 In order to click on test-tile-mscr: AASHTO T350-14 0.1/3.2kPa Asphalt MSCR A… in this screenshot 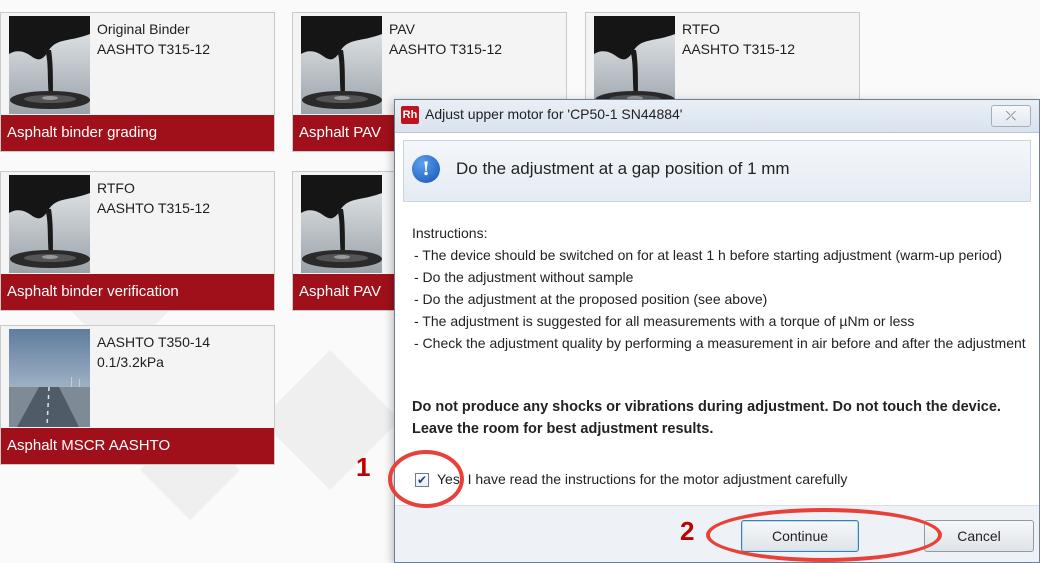, I will do `click(137, 395)`.